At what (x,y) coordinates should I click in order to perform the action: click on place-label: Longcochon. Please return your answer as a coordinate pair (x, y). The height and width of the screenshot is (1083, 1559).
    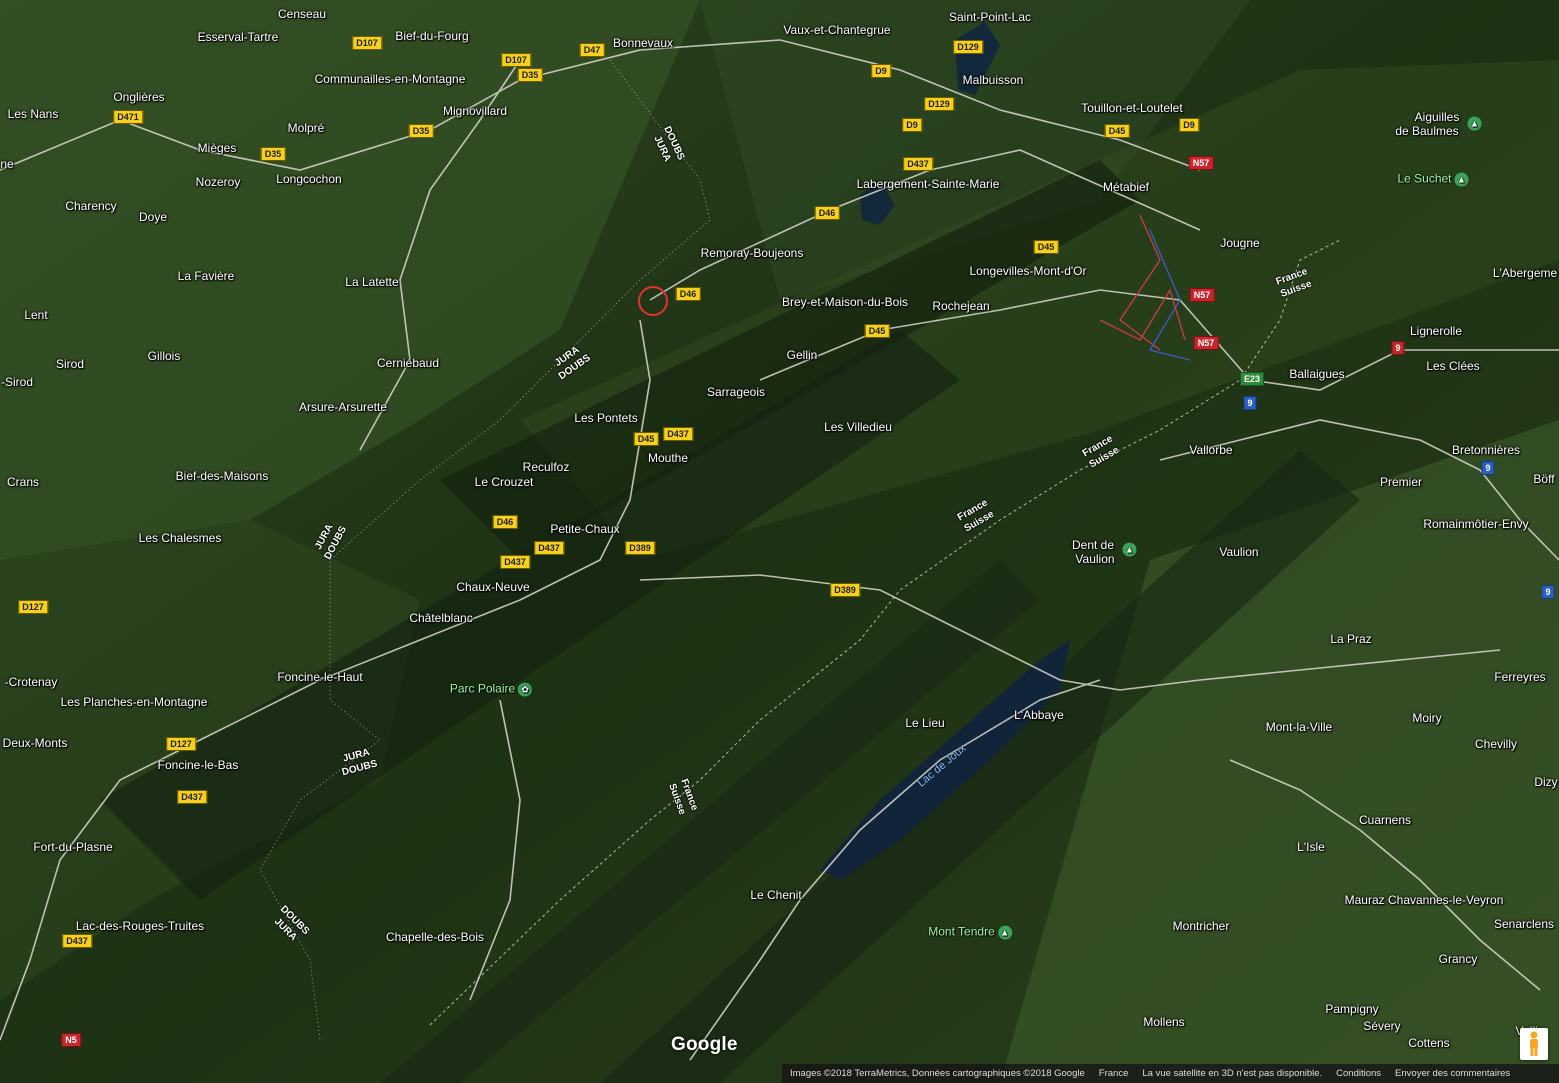
    Looking at the image, I should click on (309, 179).